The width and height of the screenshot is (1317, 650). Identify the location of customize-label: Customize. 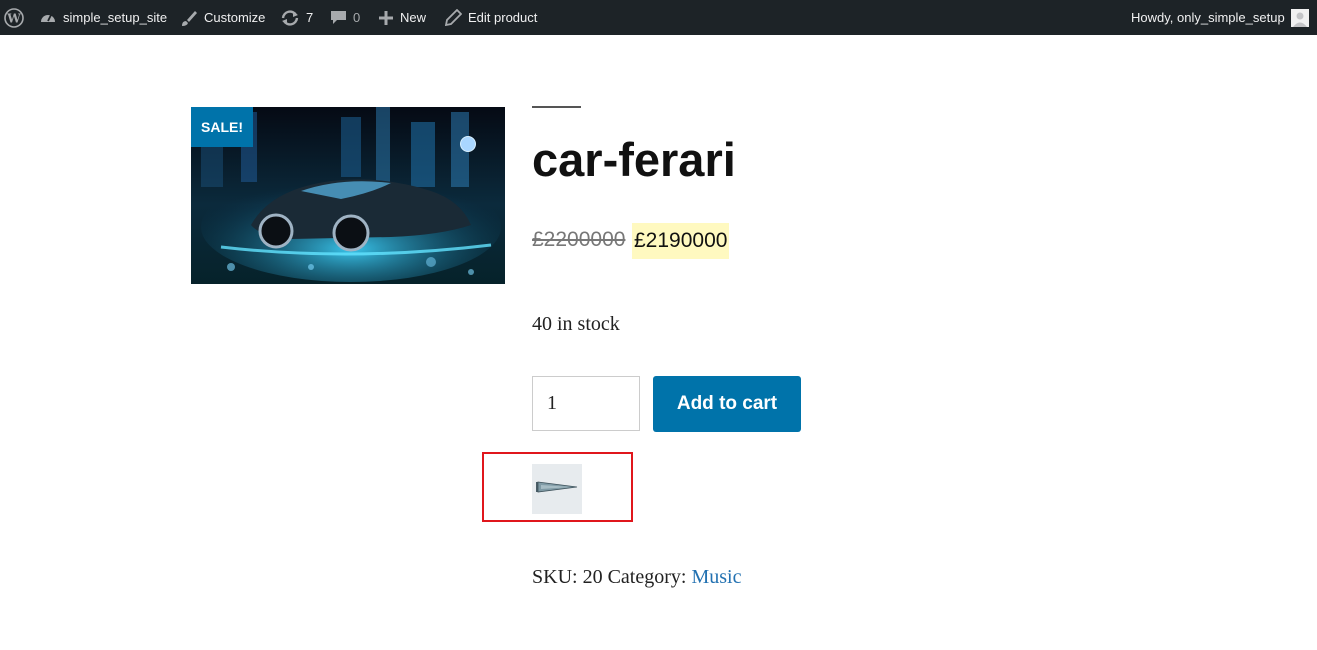
(235, 17).